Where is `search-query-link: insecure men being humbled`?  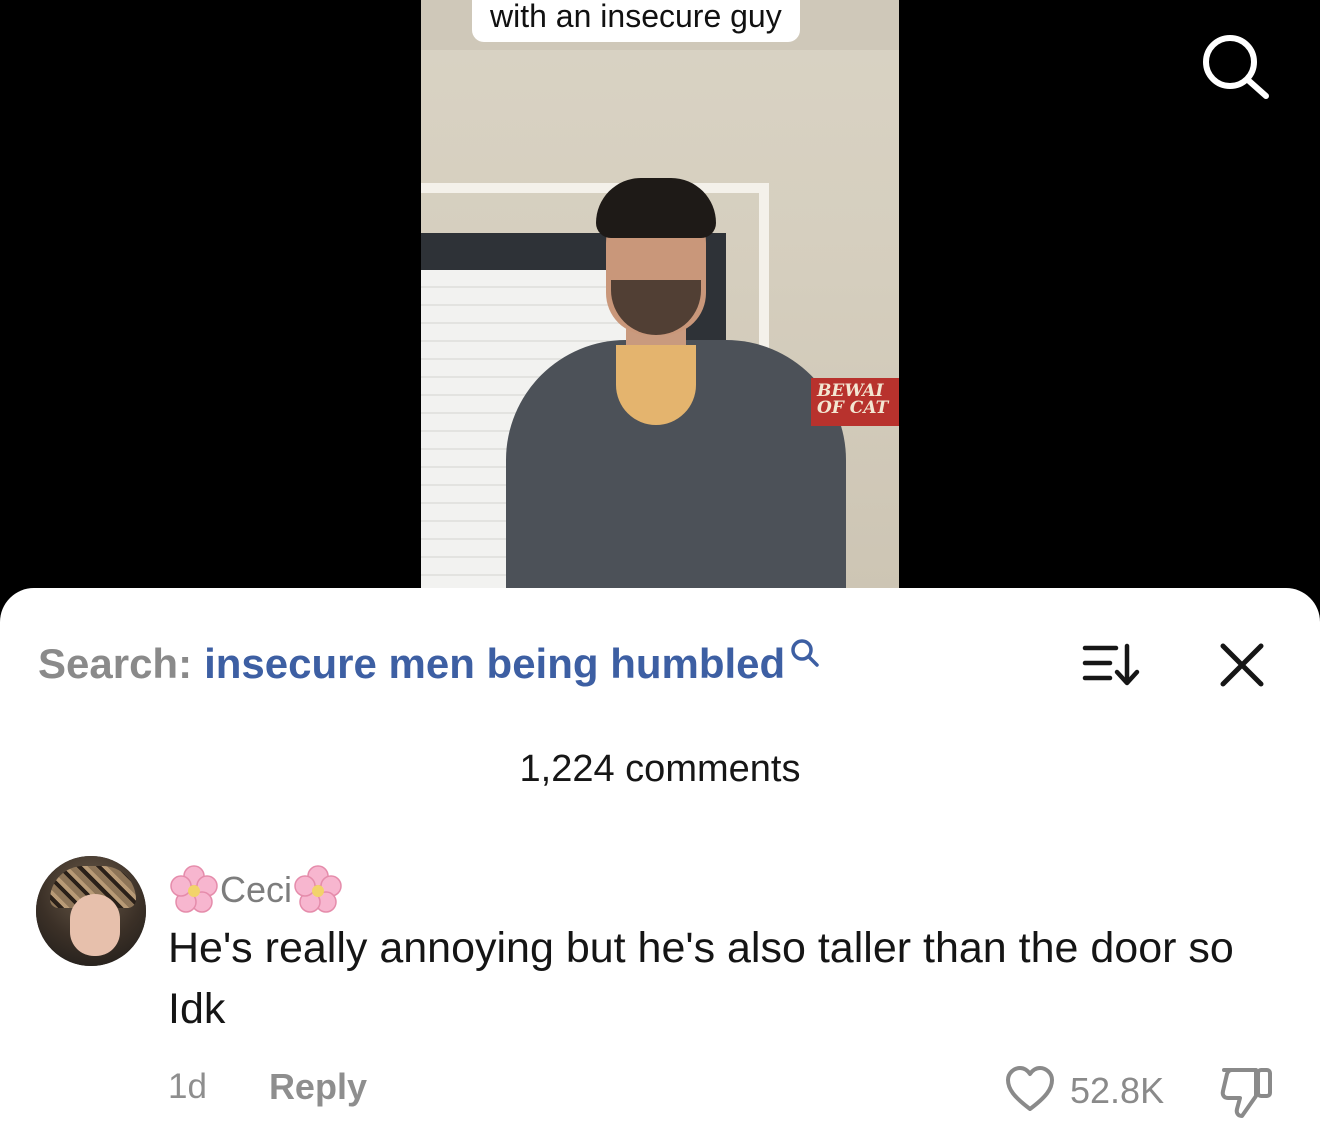 search-query-link: insecure men being humbled is located at coordinates (494, 664).